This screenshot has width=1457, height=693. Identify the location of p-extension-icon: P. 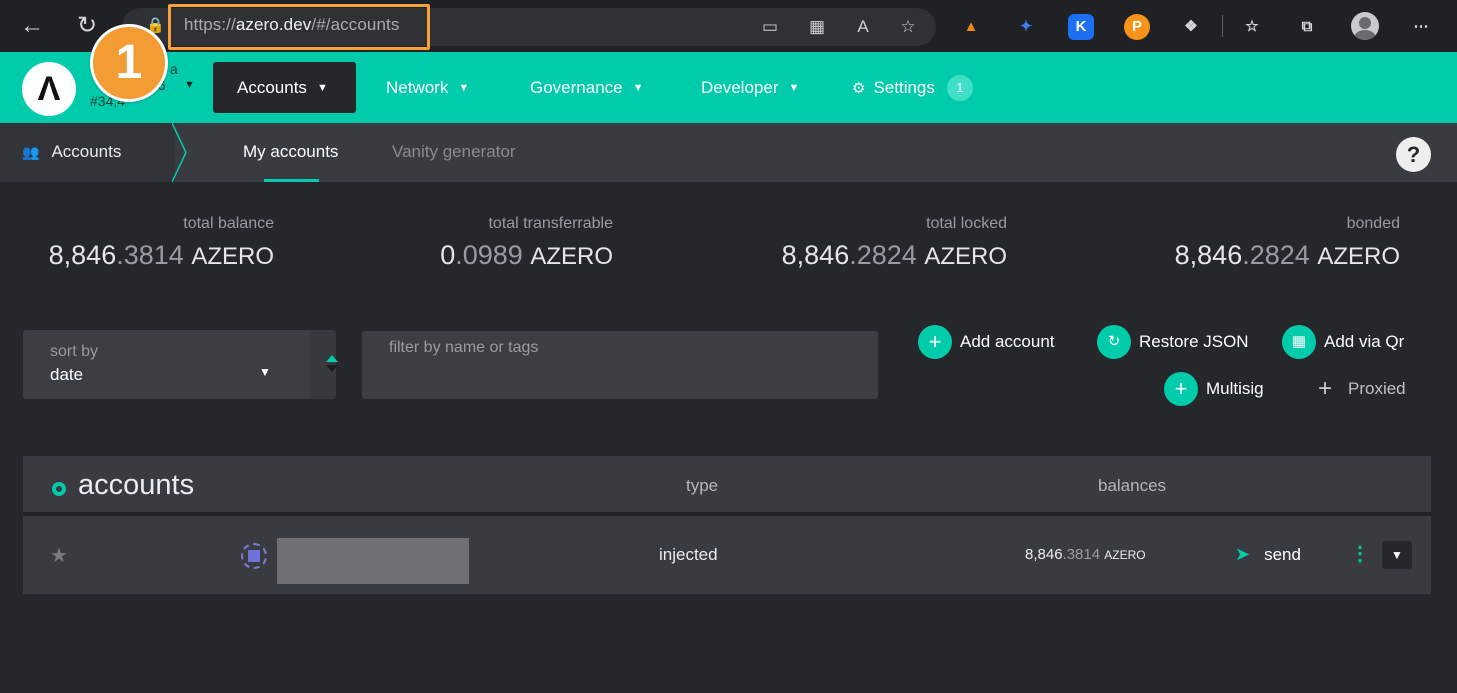
(1137, 27).